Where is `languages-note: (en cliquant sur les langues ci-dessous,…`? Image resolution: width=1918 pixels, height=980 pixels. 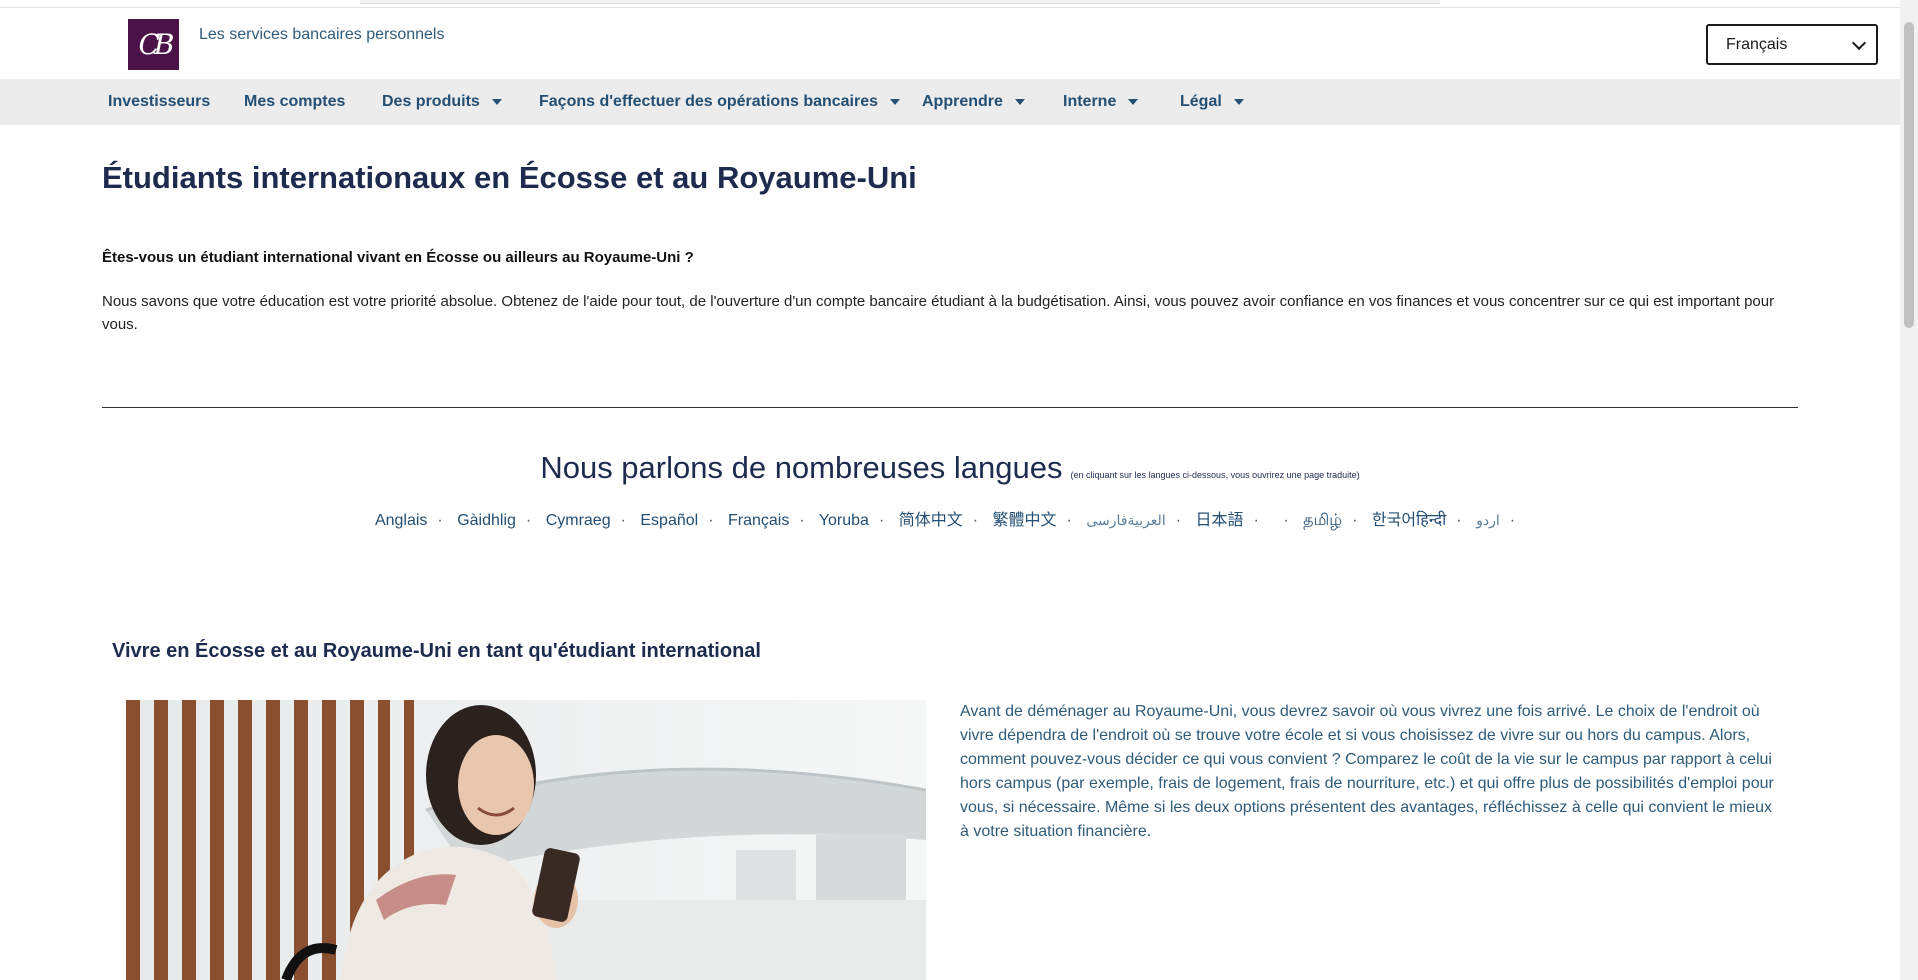 languages-note: (en cliquant sur les langues ci-dessous,… is located at coordinates (1215, 475).